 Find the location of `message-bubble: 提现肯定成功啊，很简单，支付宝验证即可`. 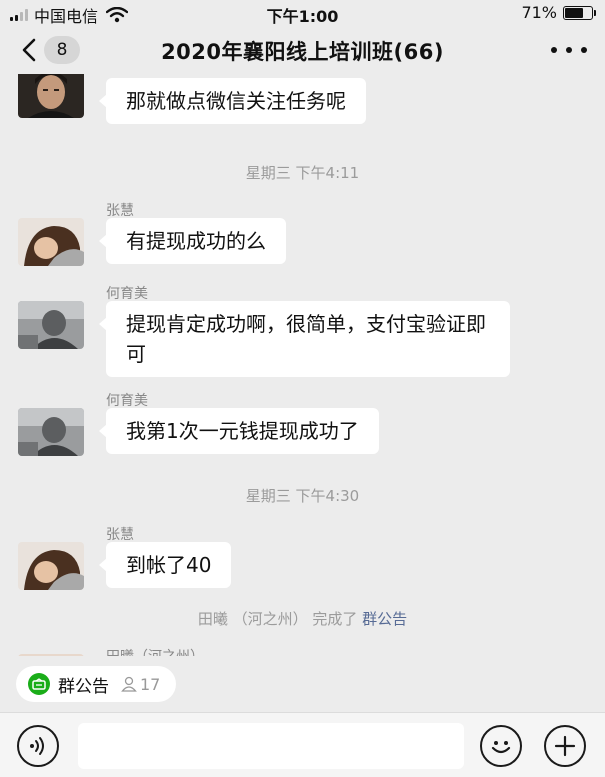

message-bubble: 提现肯定成功啊，很简单，支付宝验证即可 is located at coordinates (304, 339).